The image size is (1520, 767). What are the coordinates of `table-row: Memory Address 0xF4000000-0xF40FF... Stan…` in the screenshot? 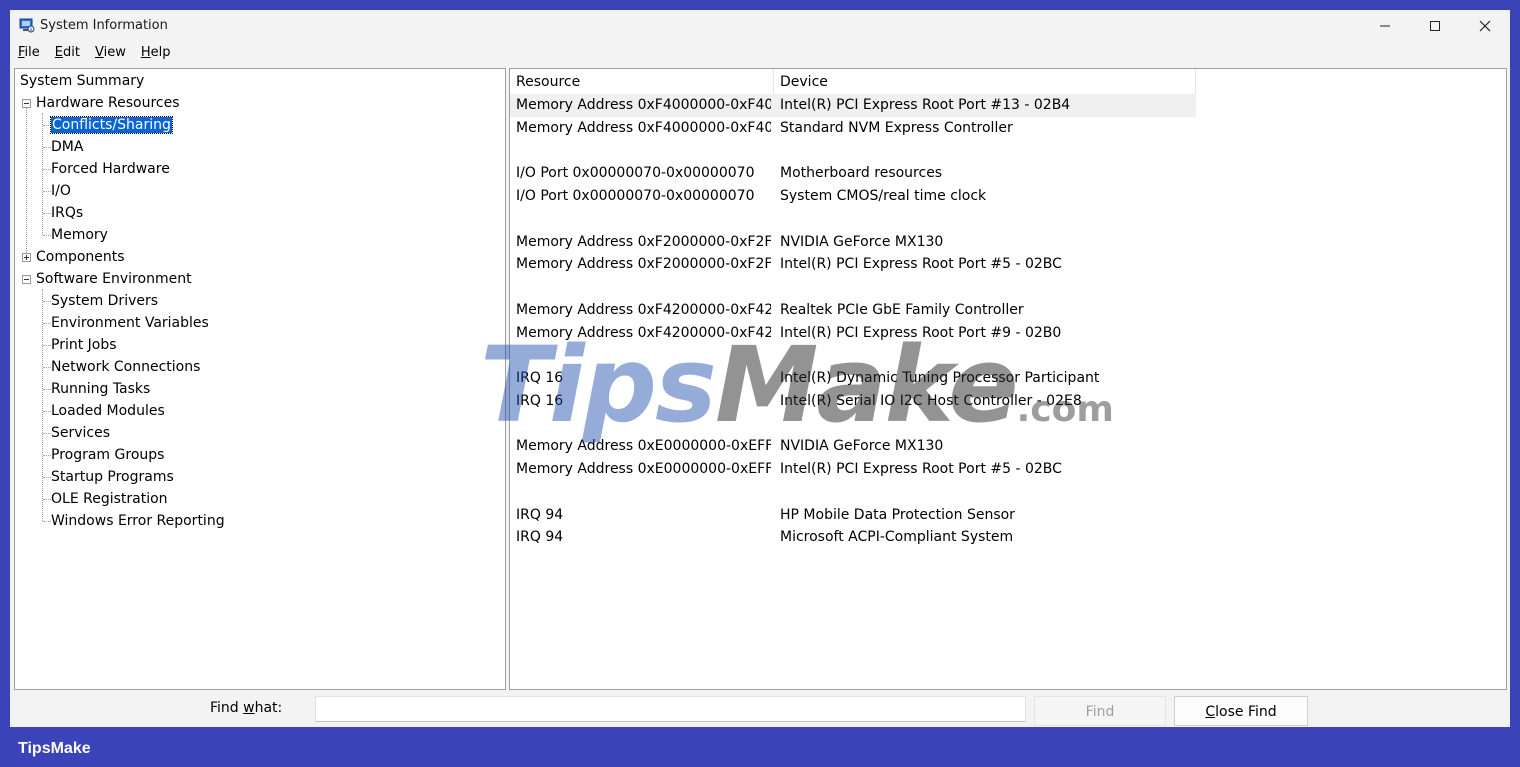 It's located at (853, 128).